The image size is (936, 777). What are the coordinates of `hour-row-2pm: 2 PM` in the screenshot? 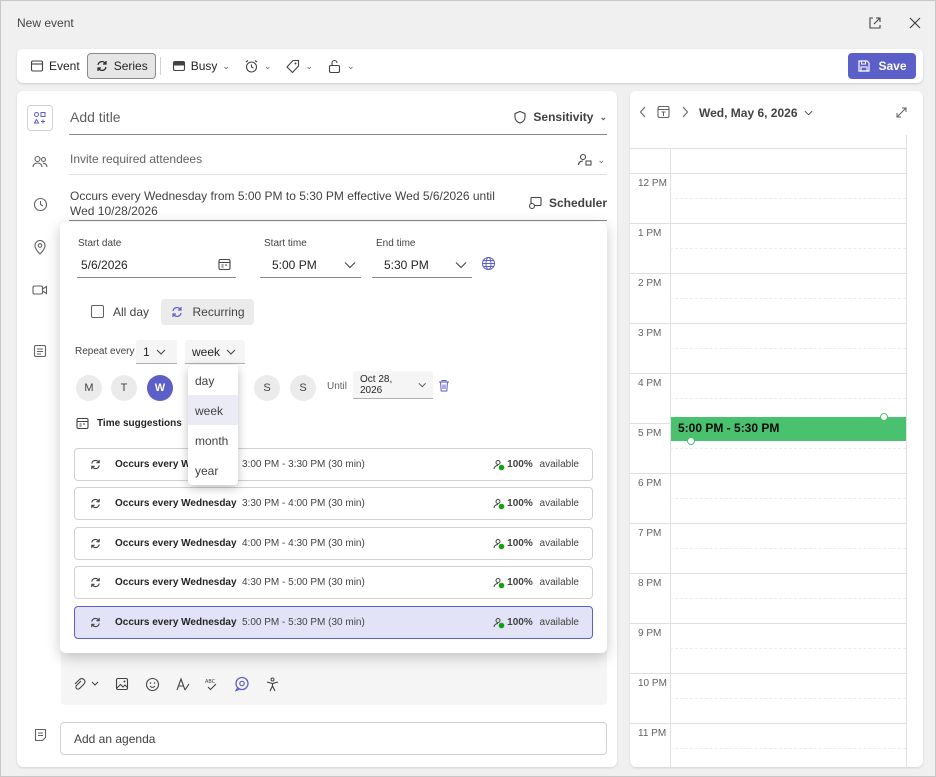 It's located at (768, 298).